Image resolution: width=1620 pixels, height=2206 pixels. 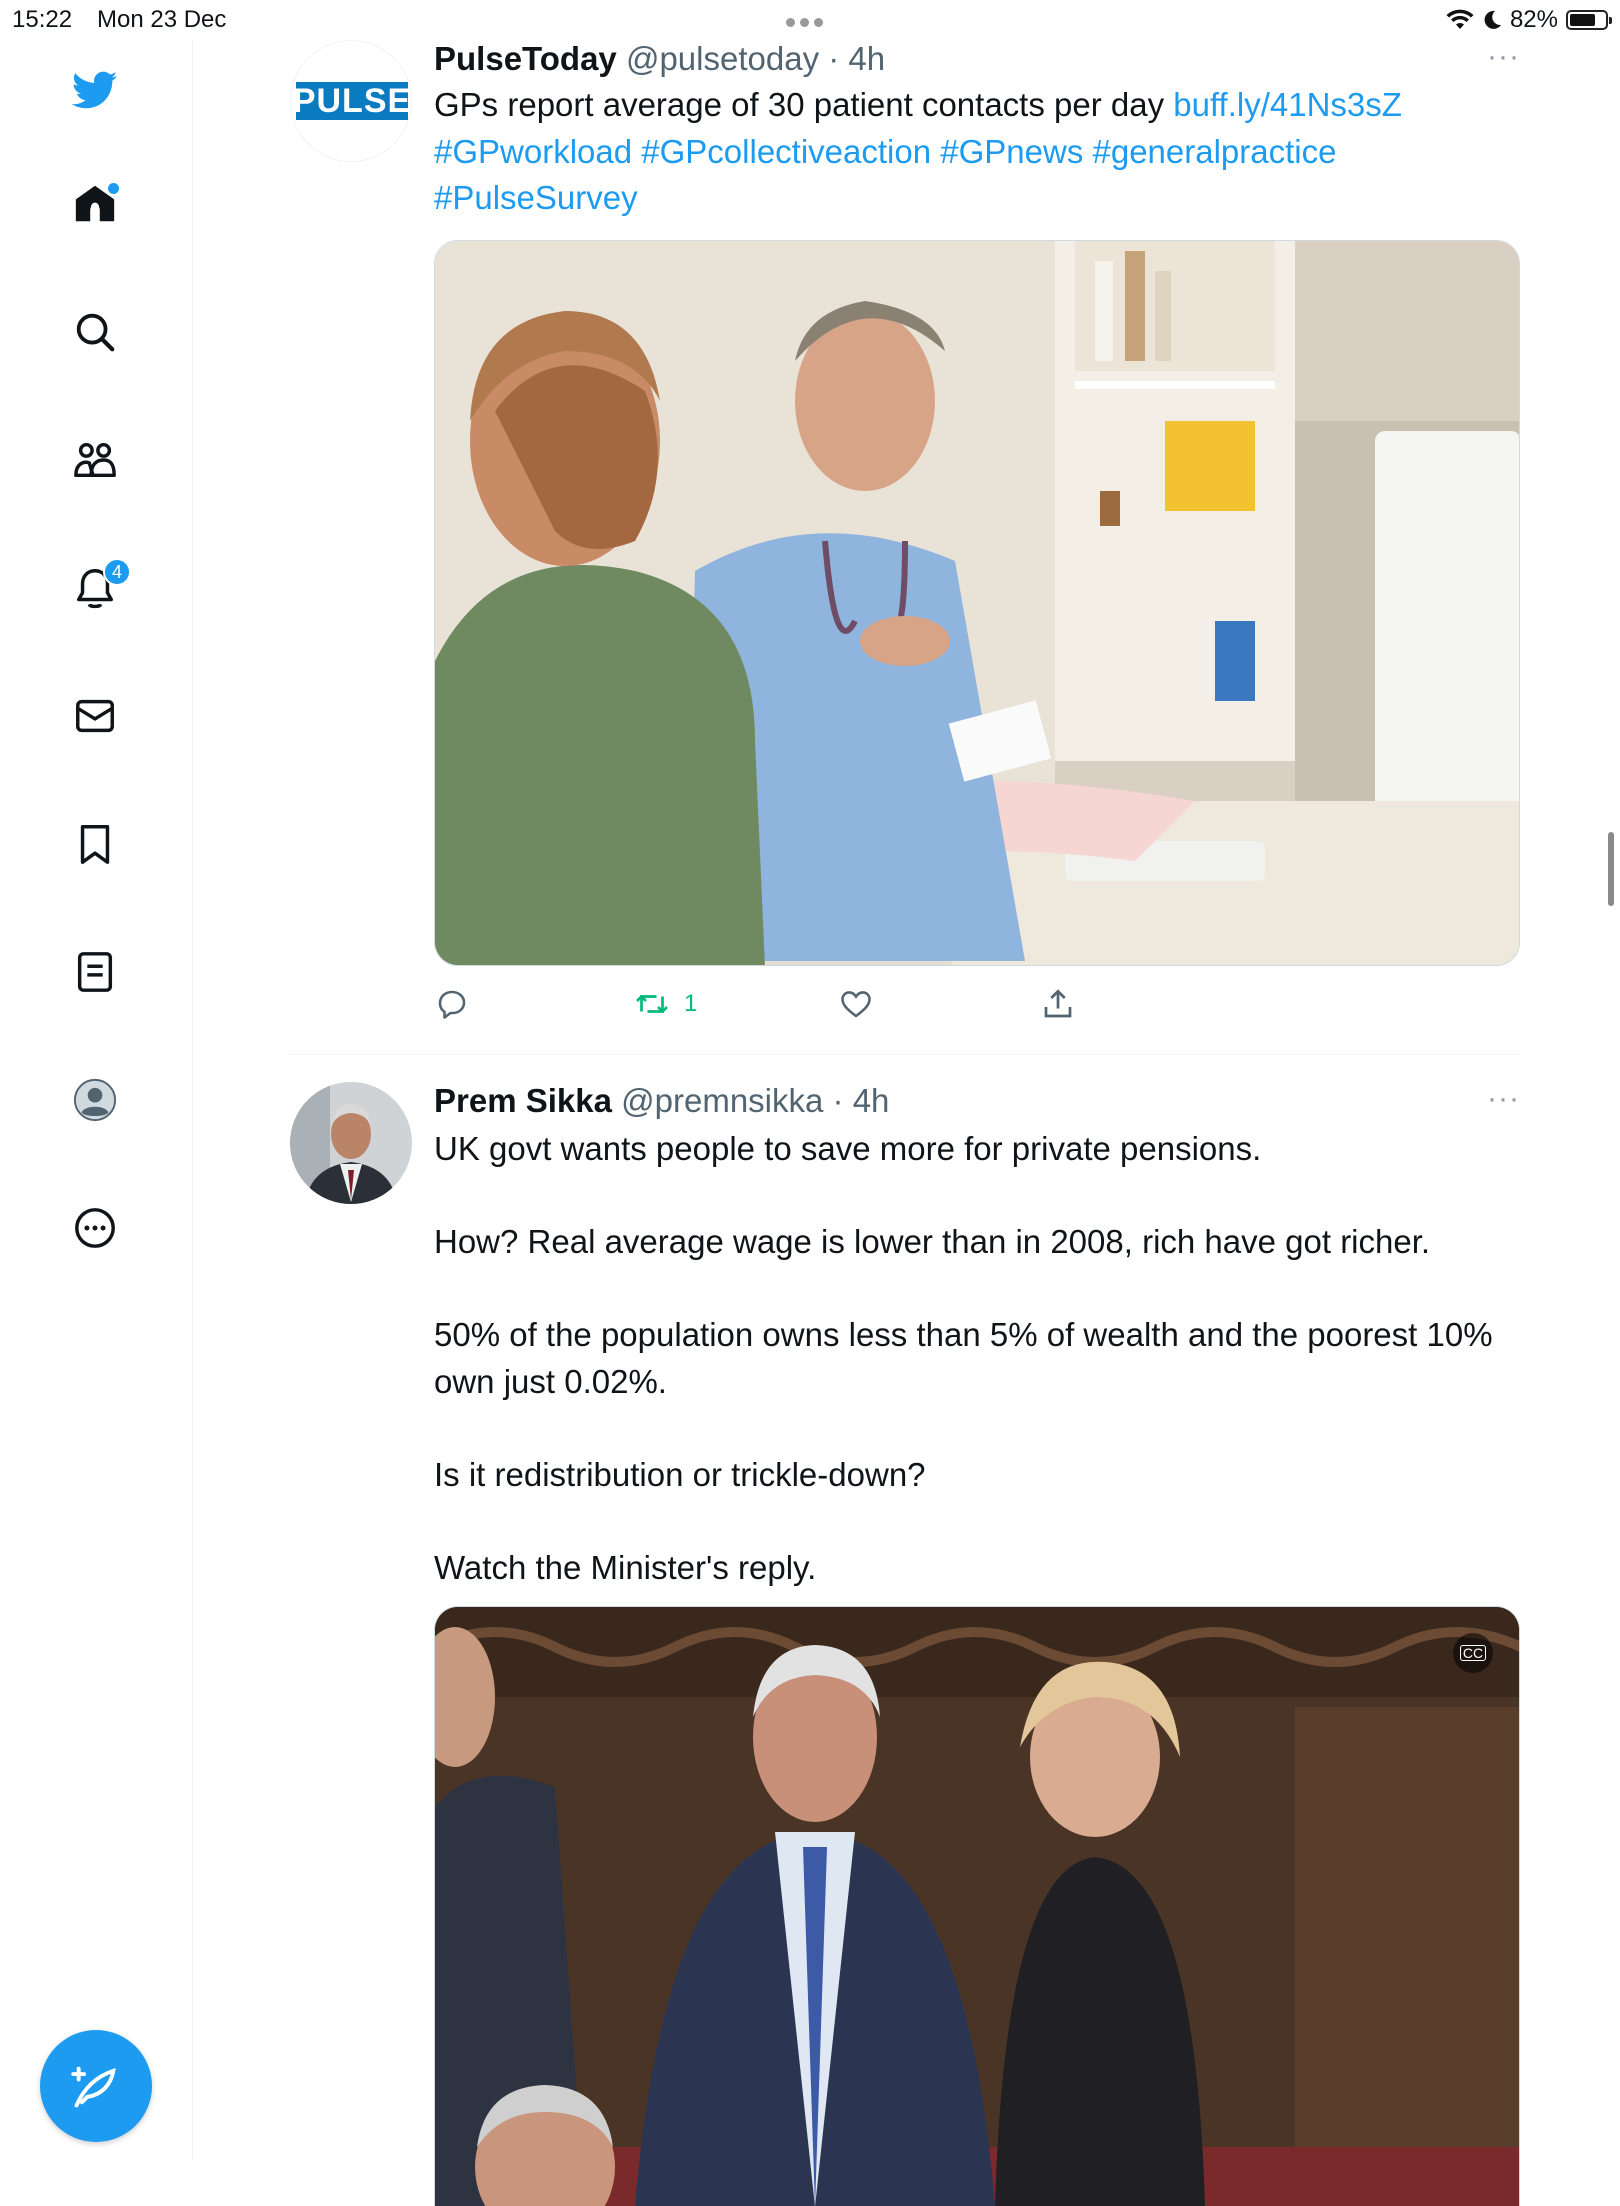 I want to click on author-name: PulseToday, so click(x=525, y=58).